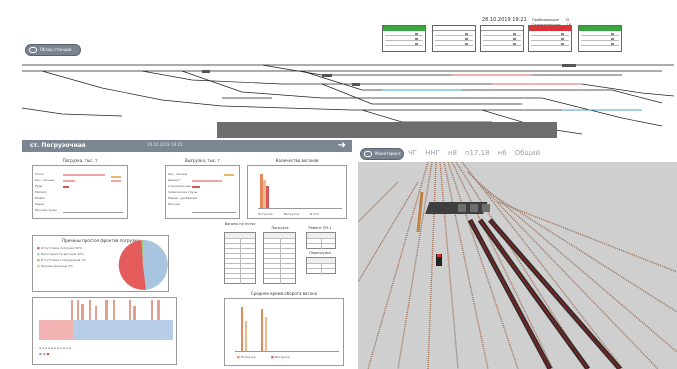 This screenshot has width=677, height=369. I want to click on wagon-count-legend-item: Выгрузка, so click(291, 214).